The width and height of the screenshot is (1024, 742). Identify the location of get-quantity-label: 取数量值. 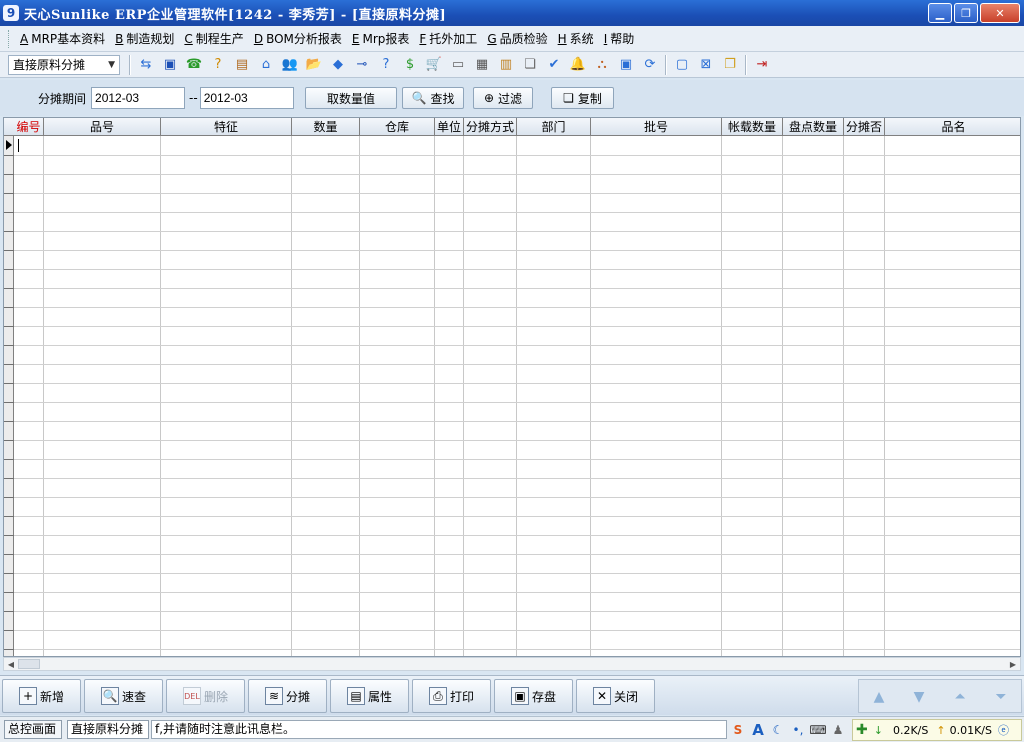
(350, 98).